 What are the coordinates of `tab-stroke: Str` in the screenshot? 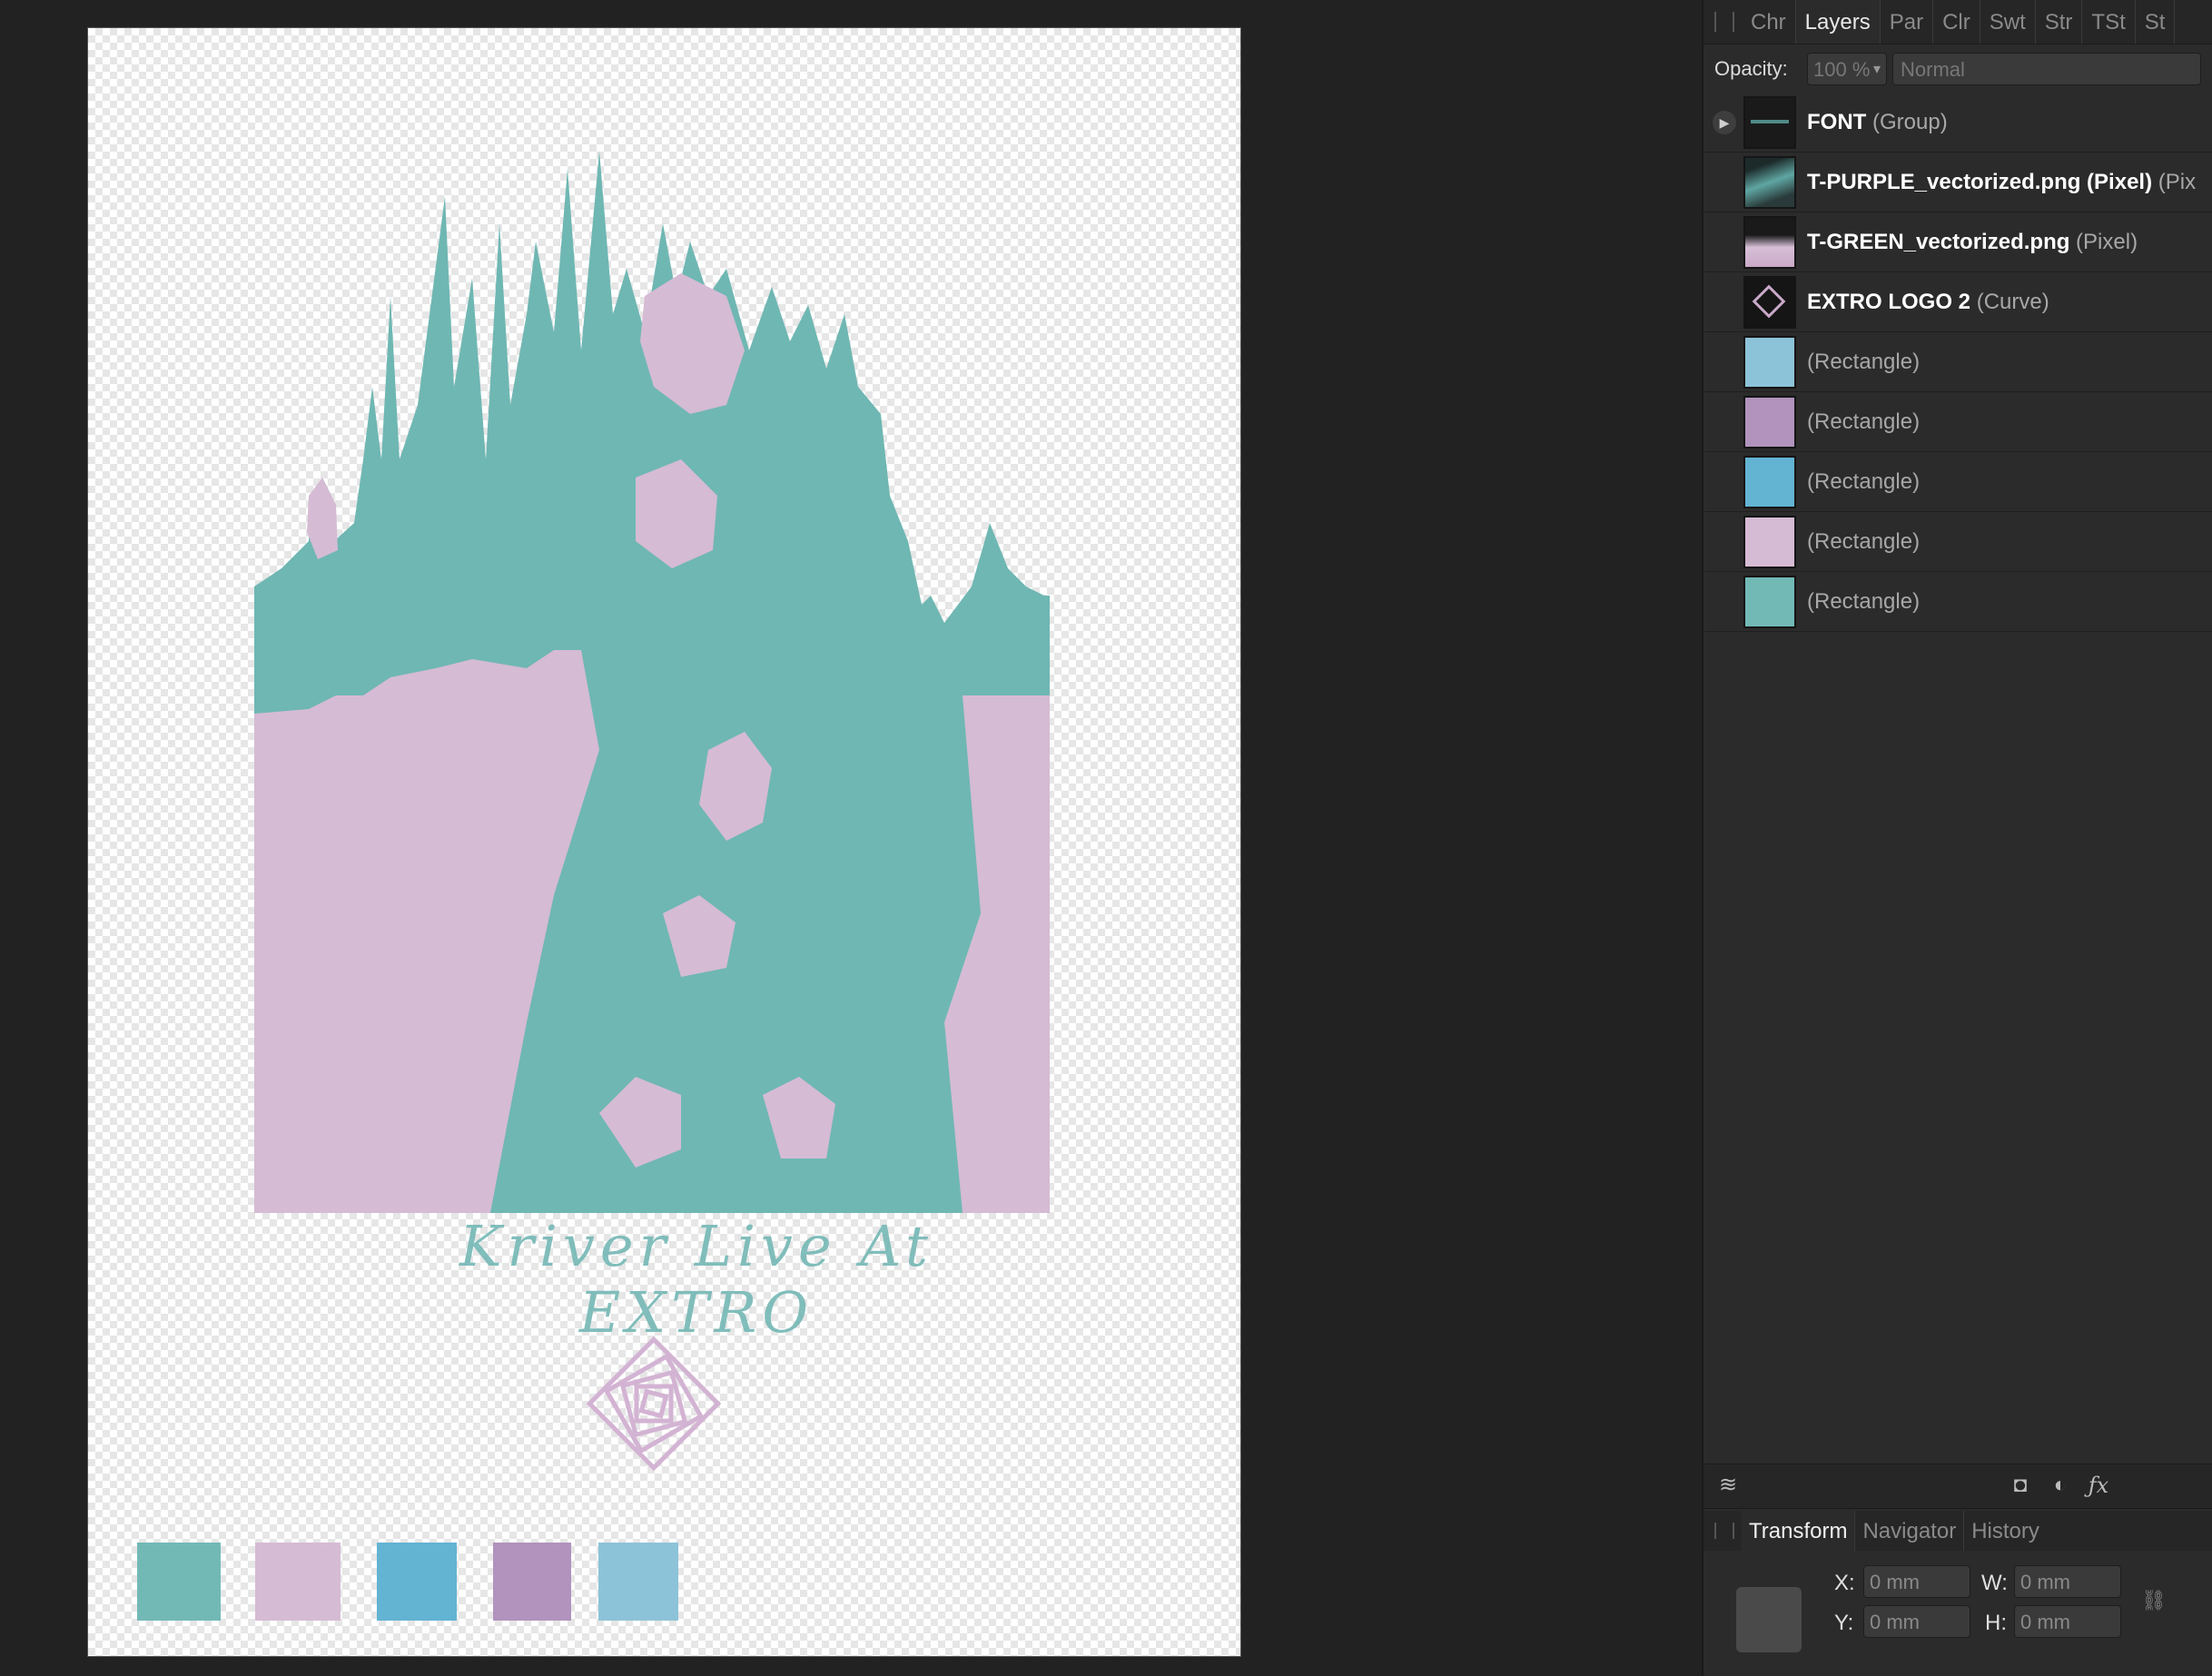 It's located at (2060, 22).